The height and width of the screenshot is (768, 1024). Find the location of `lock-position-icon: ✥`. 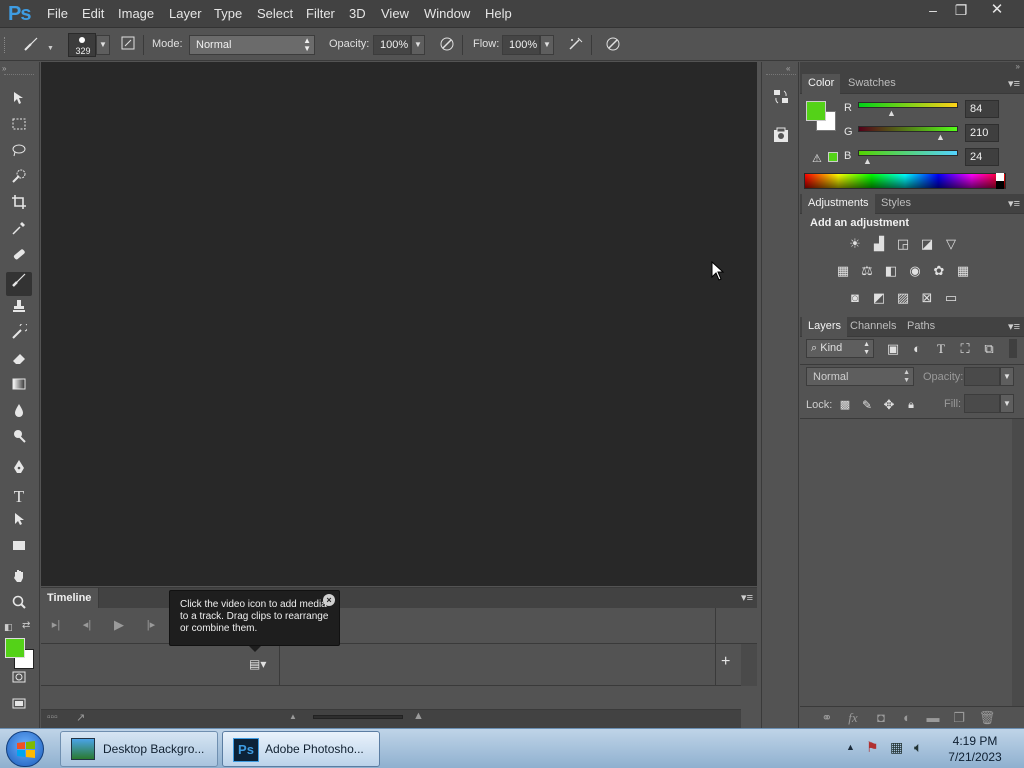

lock-position-icon: ✥ is located at coordinates (889, 405).